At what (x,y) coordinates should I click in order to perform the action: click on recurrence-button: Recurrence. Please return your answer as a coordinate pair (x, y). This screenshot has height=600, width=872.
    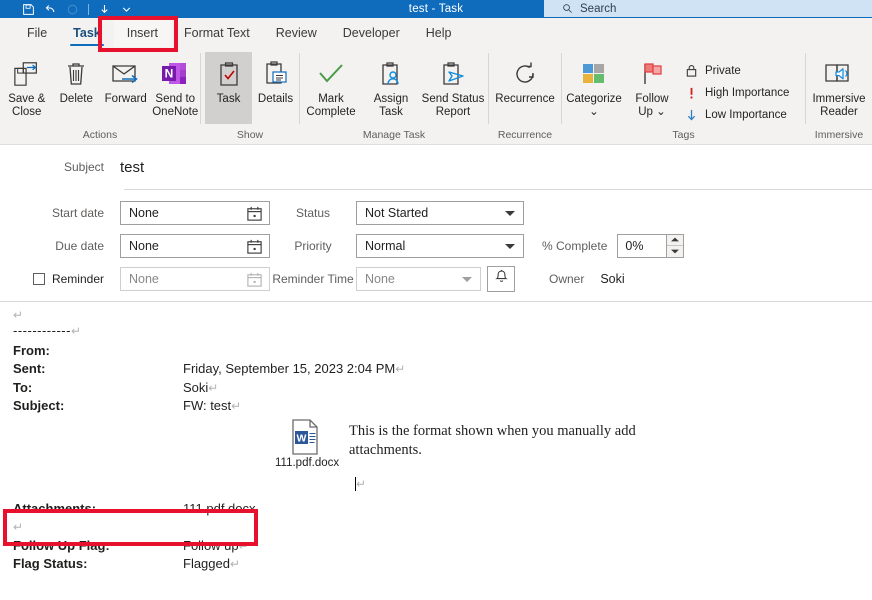
    Looking at the image, I should click on (525, 88).